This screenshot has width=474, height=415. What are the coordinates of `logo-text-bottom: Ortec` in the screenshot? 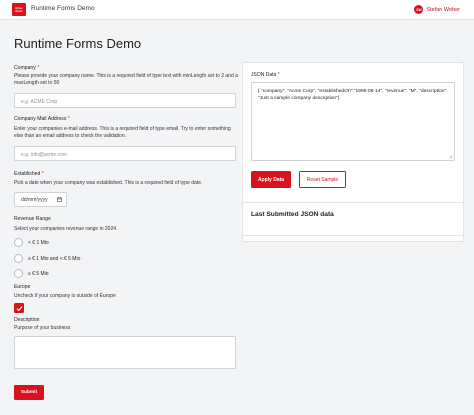 It's located at (19, 11).